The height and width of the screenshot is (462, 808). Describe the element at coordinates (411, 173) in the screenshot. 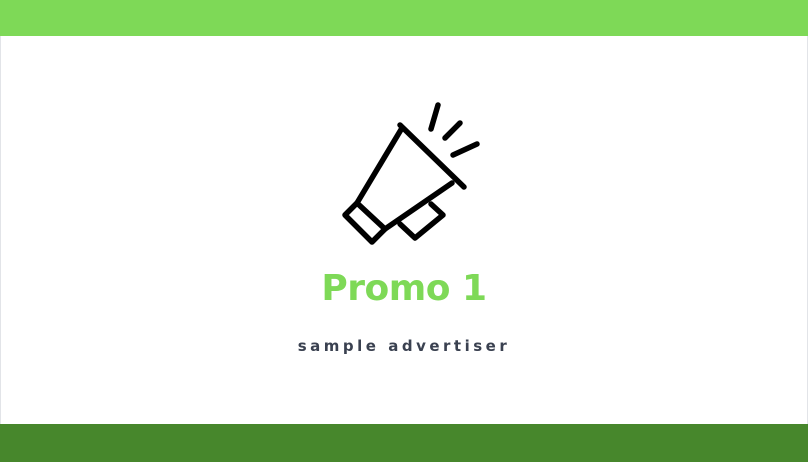

I see `megaphone-icon` at that location.